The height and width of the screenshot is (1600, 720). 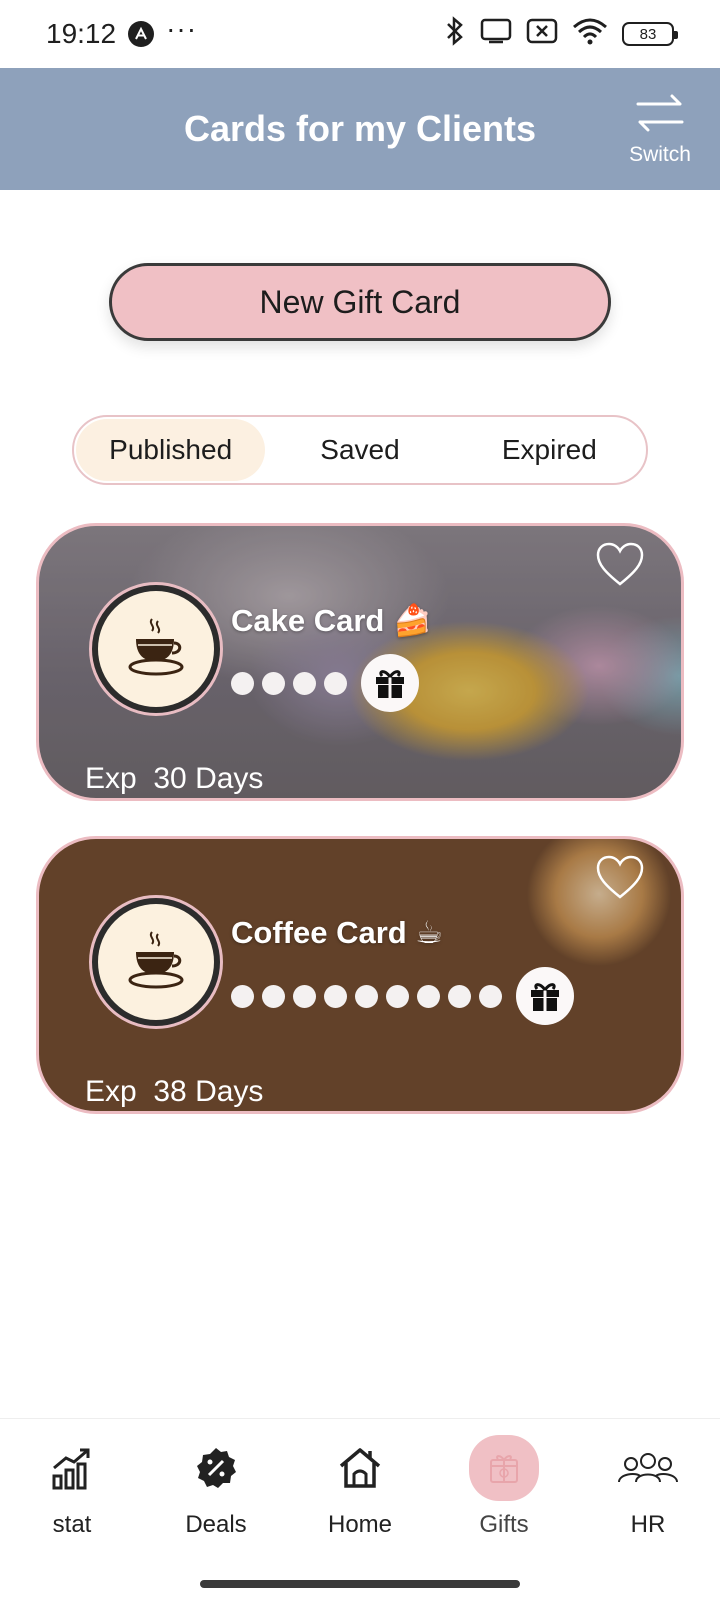 I want to click on switch-button: Switch, so click(x=660, y=132).